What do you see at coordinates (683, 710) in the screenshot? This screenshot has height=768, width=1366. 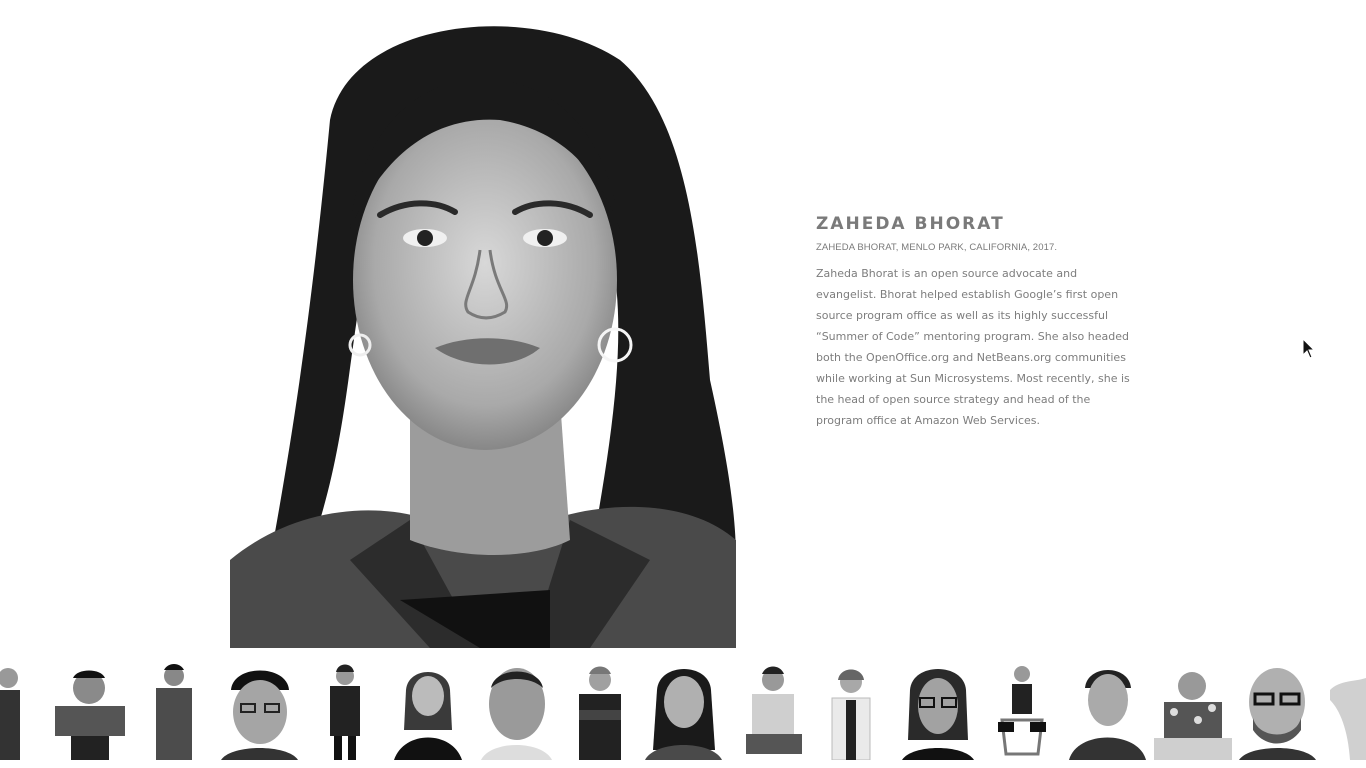 I see `thumbnail-zaheda-bhorat-selected` at bounding box center [683, 710].